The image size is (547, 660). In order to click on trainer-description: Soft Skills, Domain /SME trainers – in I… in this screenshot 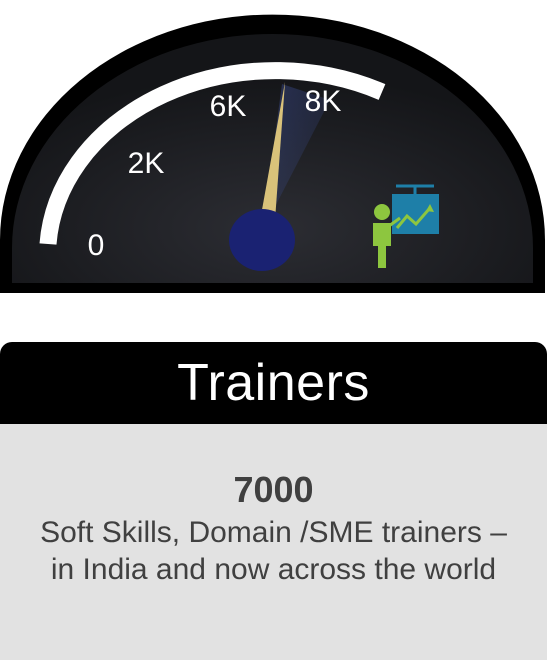, I will do `click(273, 551)`.